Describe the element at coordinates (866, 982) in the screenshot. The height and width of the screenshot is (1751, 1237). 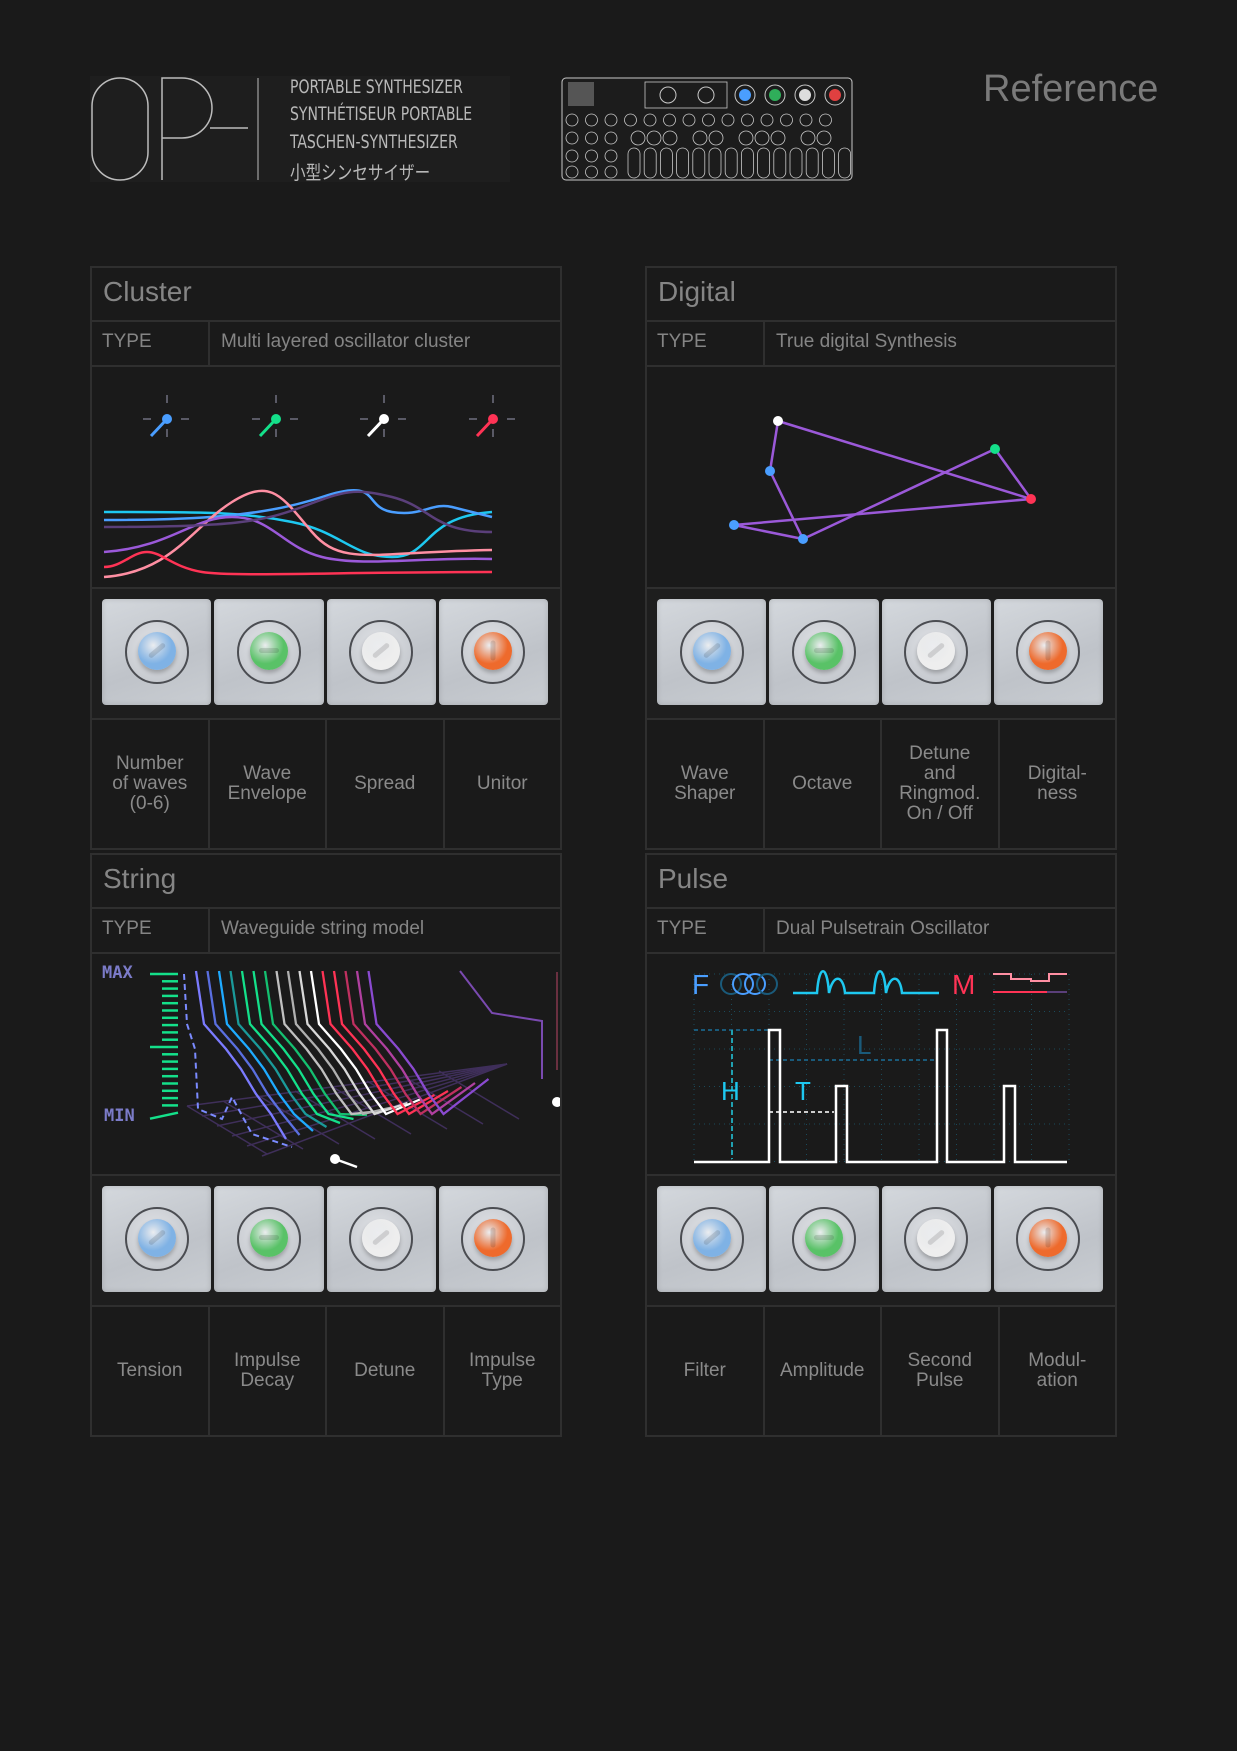
I see `amplitude-wave` at that location.